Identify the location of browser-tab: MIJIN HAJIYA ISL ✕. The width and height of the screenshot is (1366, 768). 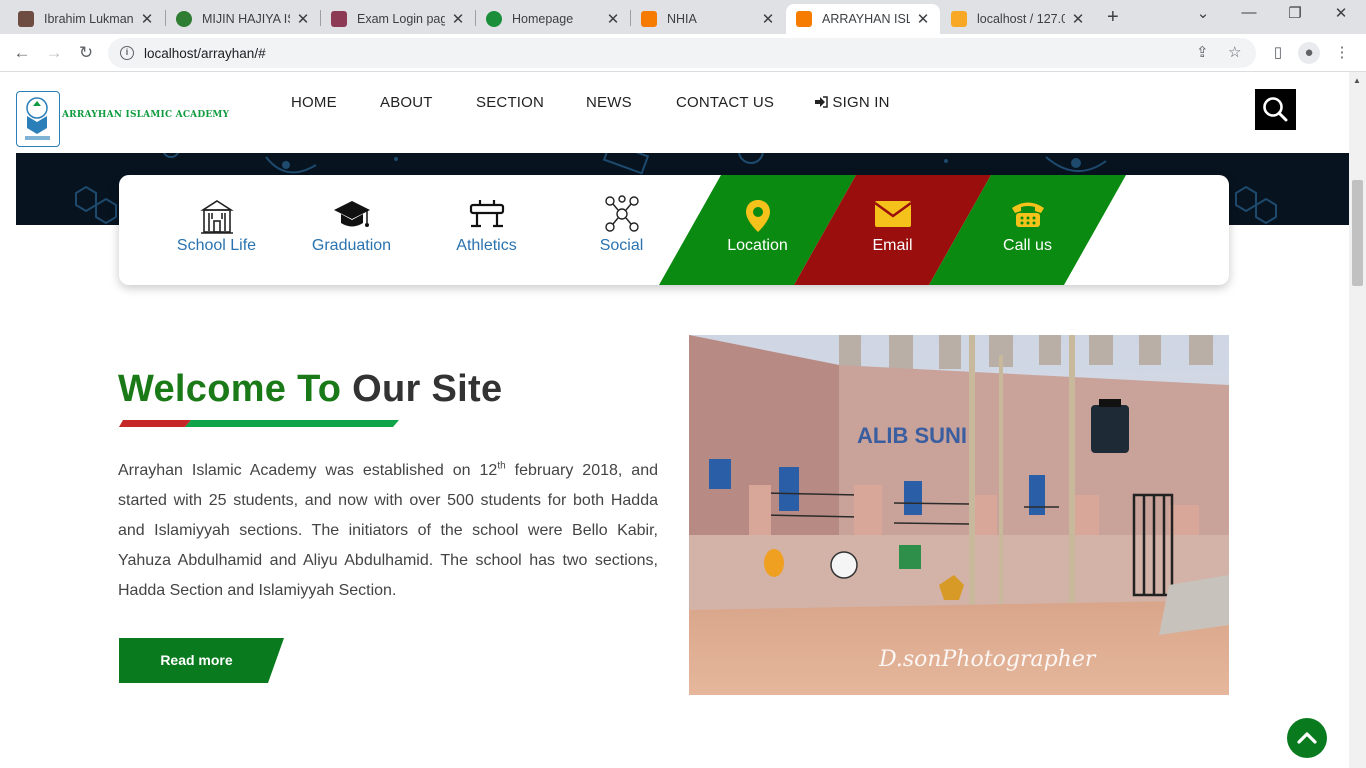
(243, 19).